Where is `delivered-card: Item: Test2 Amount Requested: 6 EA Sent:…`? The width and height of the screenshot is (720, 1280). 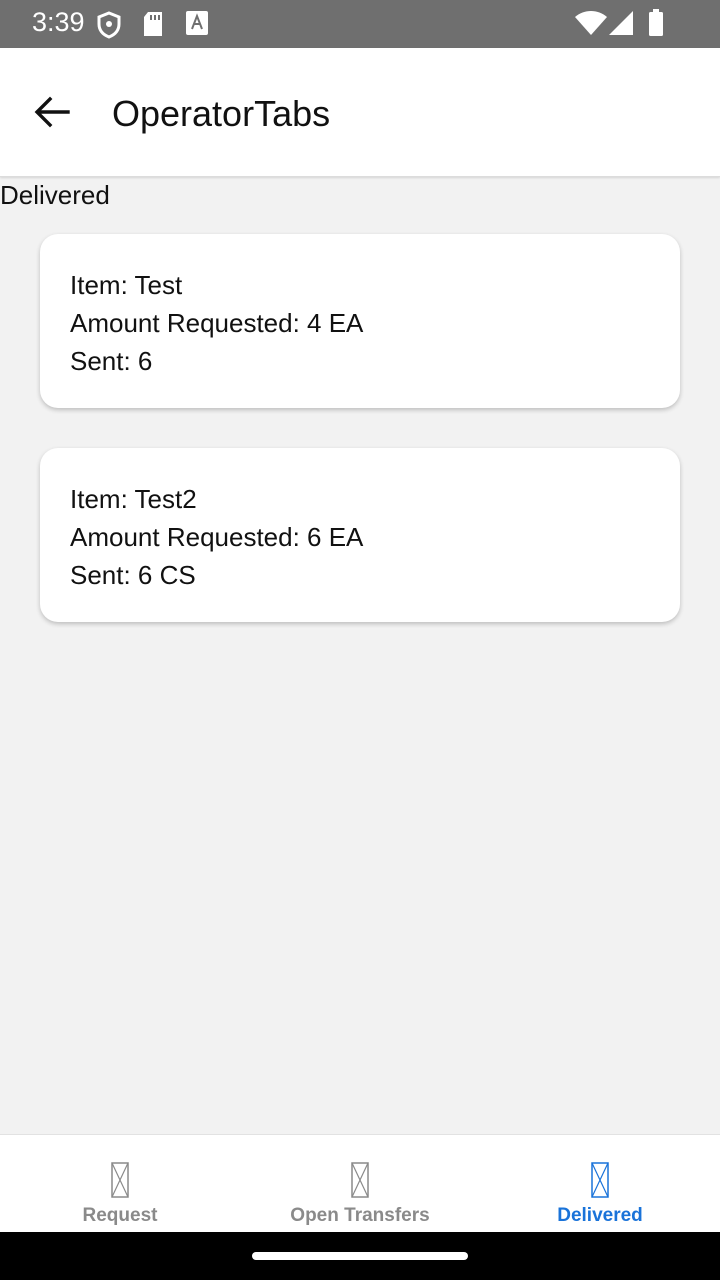 delivered-card: Item: Test2 Amount Requested: 6 EA Sent:… is located at coordinates (360, 535).